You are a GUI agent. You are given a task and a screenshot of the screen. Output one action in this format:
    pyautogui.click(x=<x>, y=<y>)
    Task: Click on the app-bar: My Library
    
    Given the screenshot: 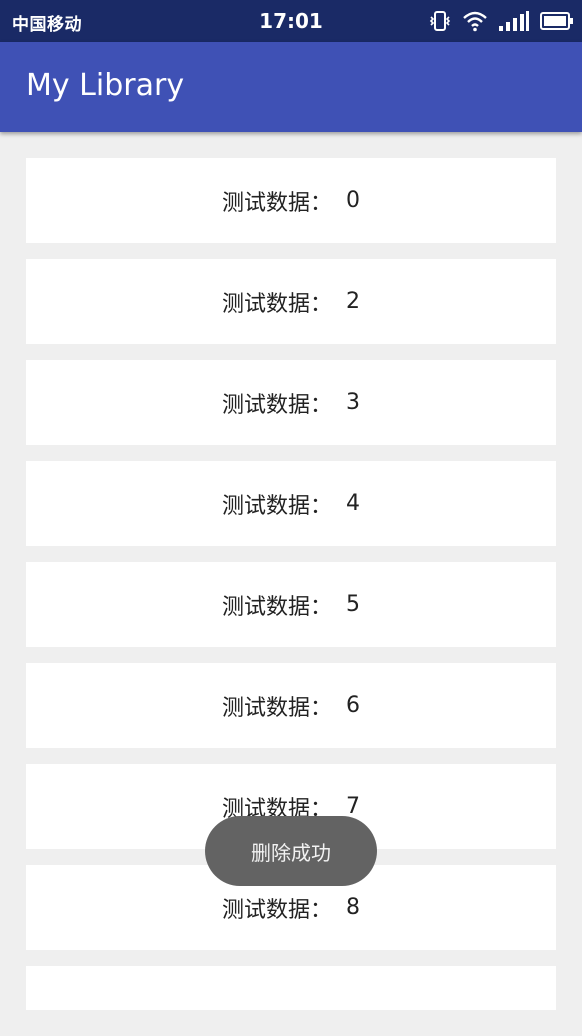 What is the action you would take?
    pyautogui.click(x=291, y=87)
    